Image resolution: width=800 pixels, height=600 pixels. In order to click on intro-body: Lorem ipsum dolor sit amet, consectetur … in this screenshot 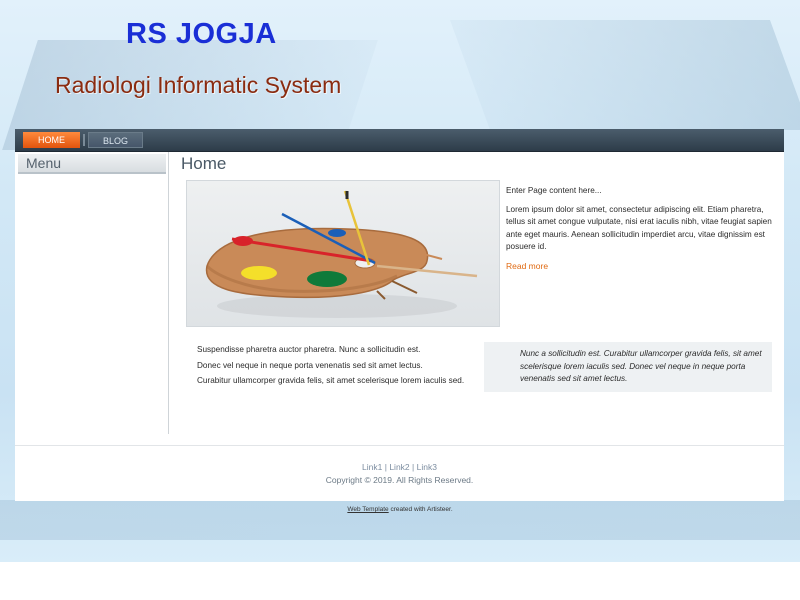, I will do `click(639, 228)`.